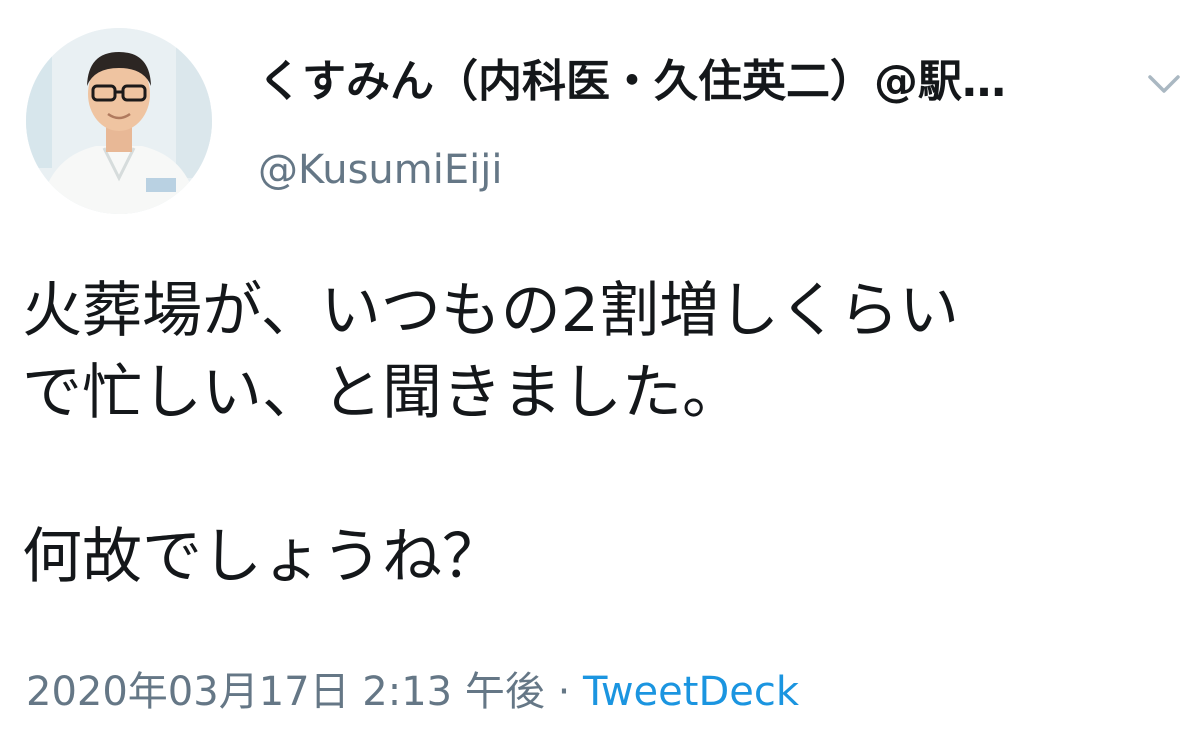  I want to click on tweet-paragraph-break, so click(602, 475).